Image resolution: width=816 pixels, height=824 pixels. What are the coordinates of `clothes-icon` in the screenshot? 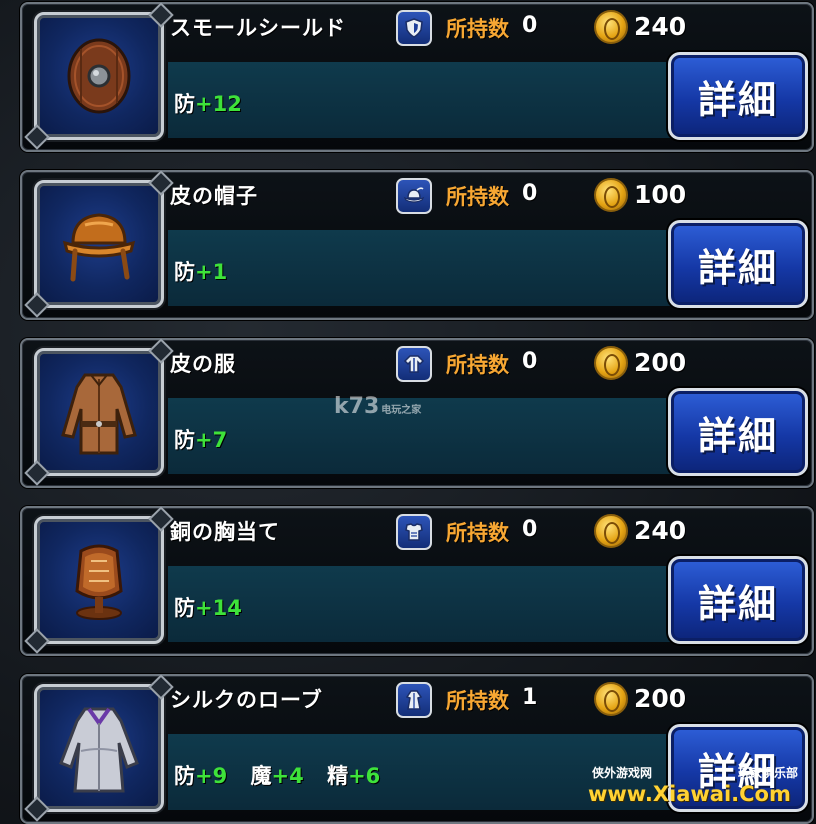 It's located at (414, 364).